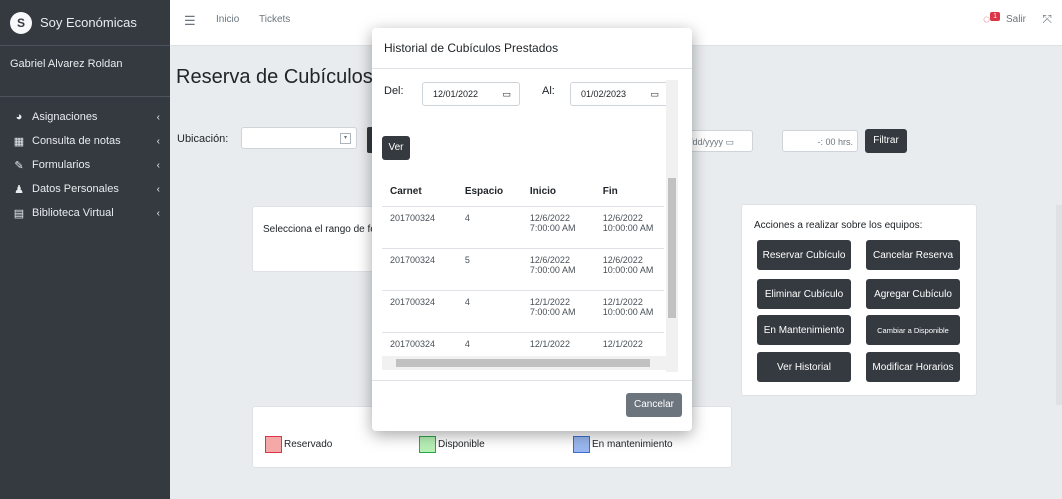 The height and width of the screenshot is (499, 1062). Describe the element at coordinates (61, 165) in the screenshot. I see `sidebar-item-label: Formularios` at that location.